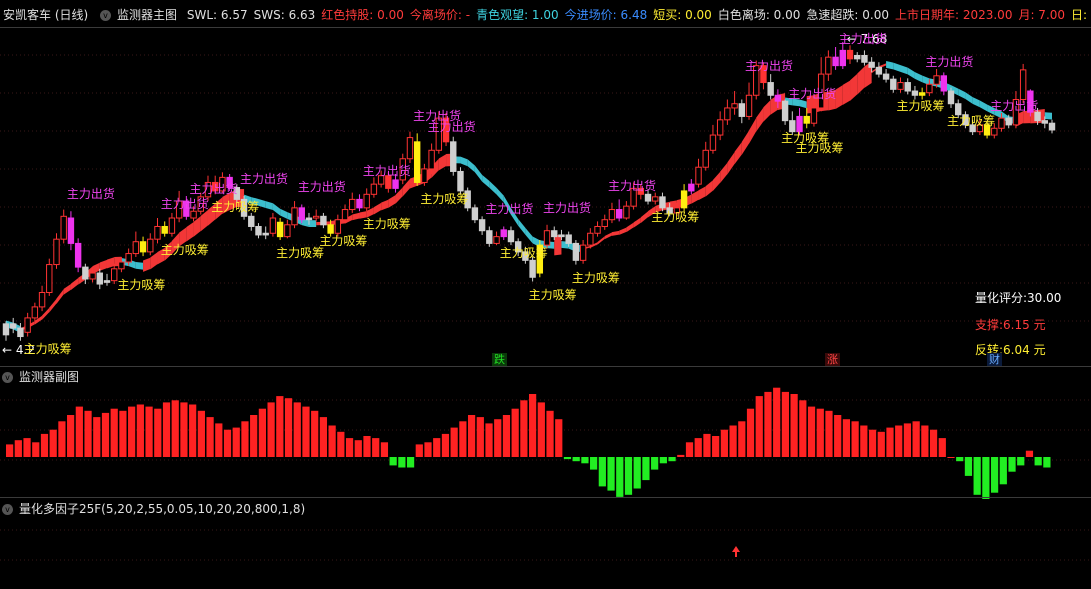 The height and width of the screenshot is (589, 1091). What do you see at coordinates (832, 360) in the screenshot?
I see `event-badge-rise: 涨` at bounding box center [832, 360].